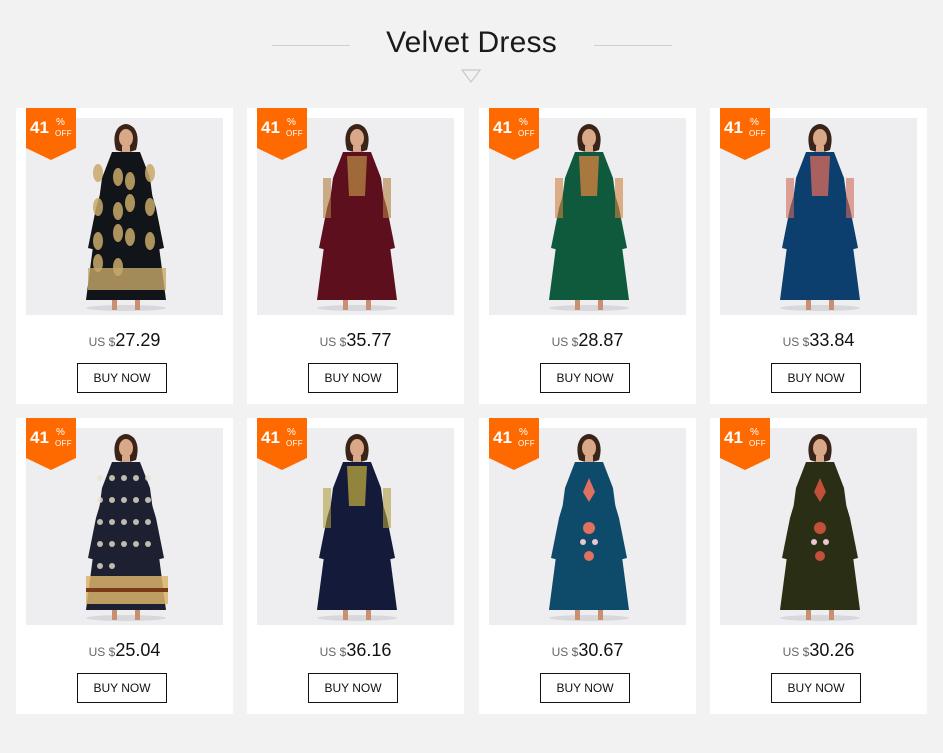 This screenshot has height=753, width=943. Describe the element at coordinates (601, 340) in the screenshot. I see `price-value: 28.87` at that location.